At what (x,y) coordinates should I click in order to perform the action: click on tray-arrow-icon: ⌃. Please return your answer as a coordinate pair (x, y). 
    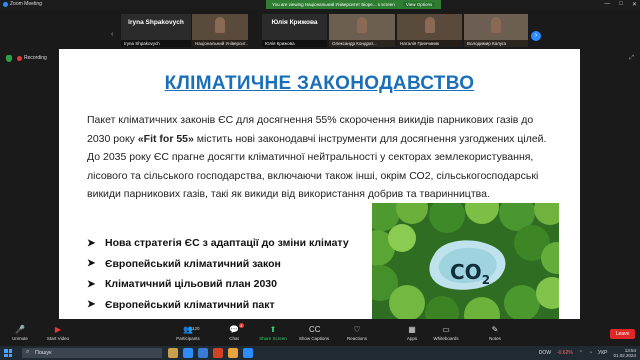
    Looking at the image, I should click on (581, 353).